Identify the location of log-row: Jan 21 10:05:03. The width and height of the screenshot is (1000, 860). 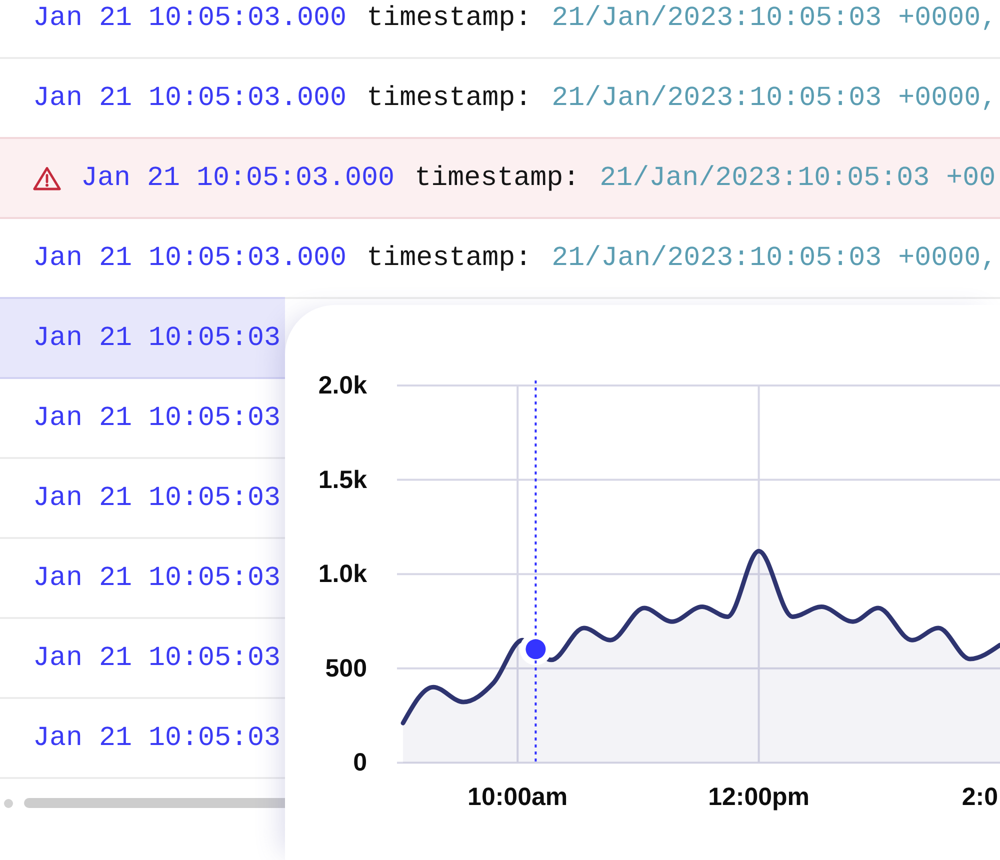
(142, 339).